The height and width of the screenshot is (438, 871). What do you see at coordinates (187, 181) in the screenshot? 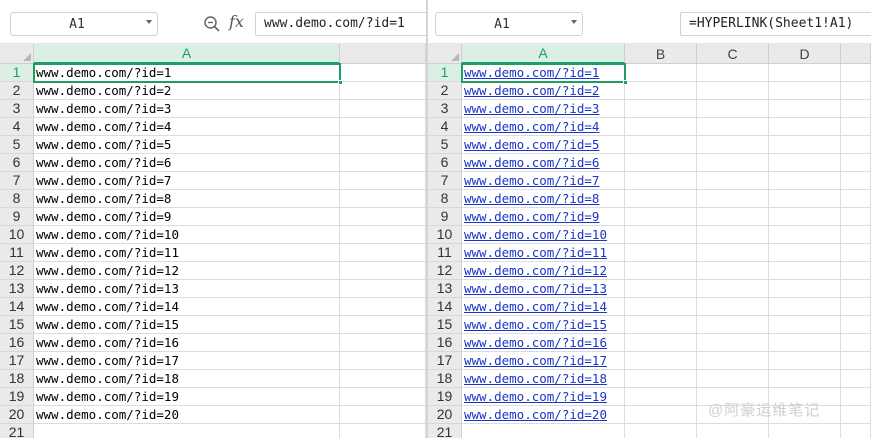
I see `cell-a7: www.demo.com/?id=7` at bounding box center [187, 181].